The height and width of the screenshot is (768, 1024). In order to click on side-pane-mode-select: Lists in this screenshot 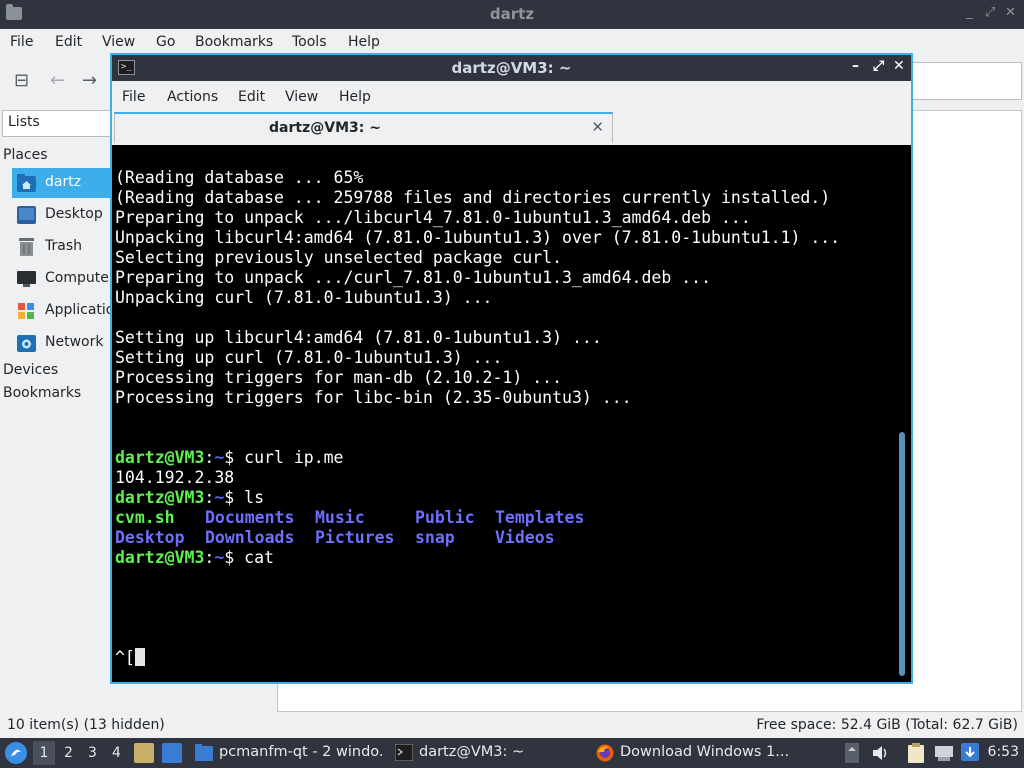, I will do `click(57, 123)`.